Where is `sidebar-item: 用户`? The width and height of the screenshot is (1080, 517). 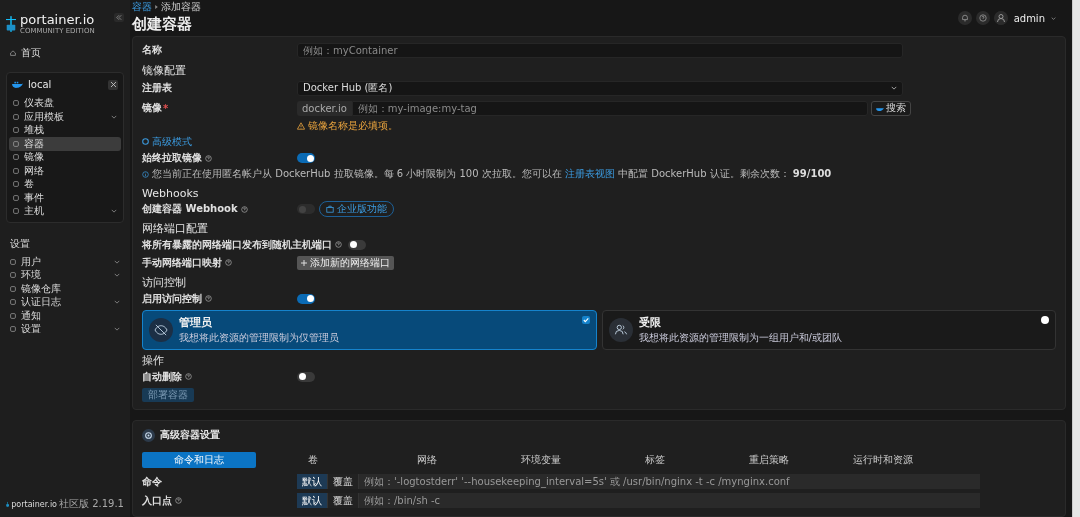 sidebar-item: 用户 is located at coordinates (65, 262).